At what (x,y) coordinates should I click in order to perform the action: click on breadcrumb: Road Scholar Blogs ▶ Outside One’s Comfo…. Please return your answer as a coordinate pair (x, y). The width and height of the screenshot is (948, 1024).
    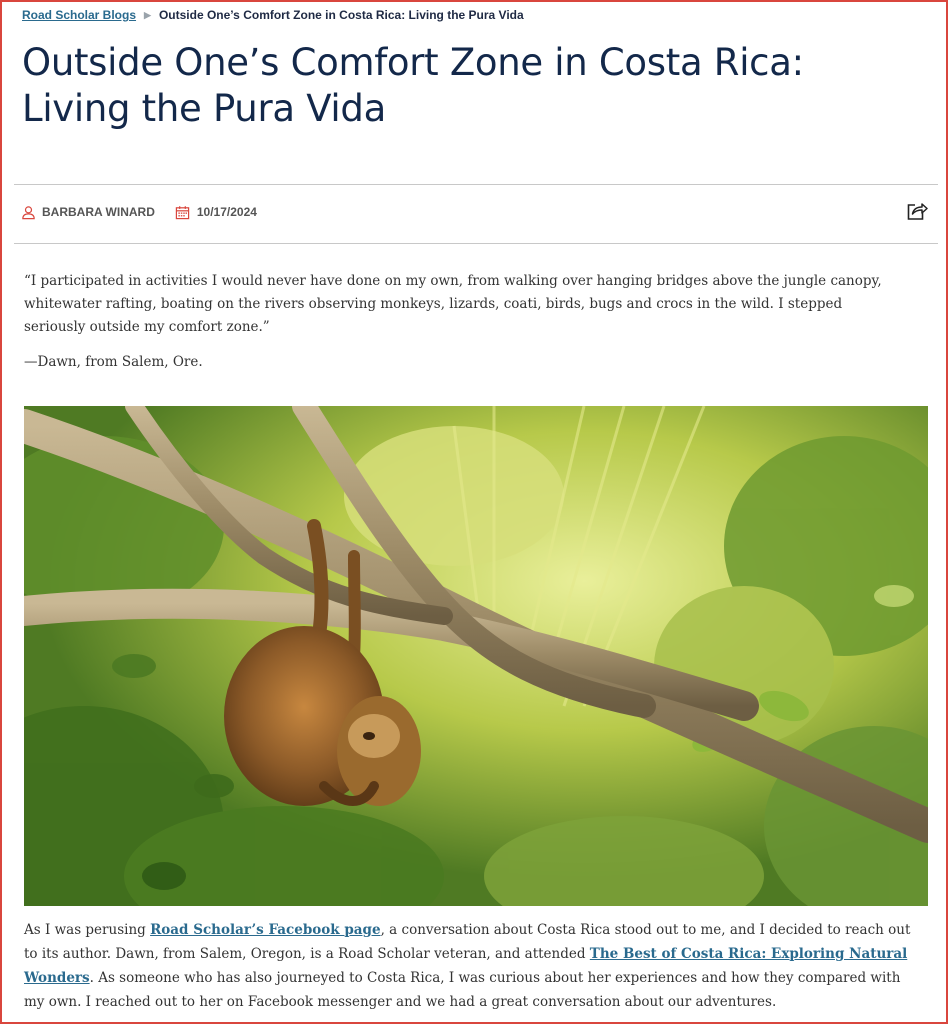
    Looking at the image, I should click on (273, 15).